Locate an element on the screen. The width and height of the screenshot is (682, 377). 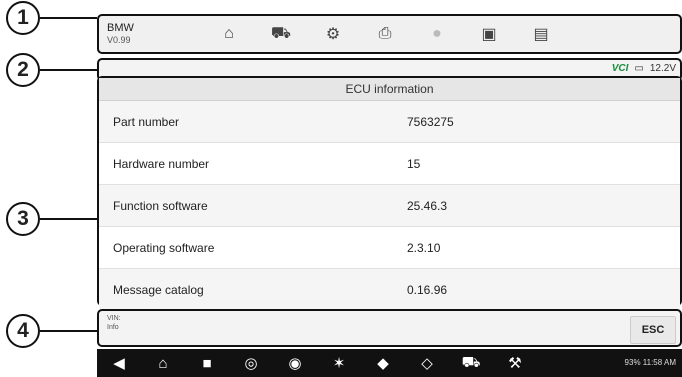
vci-icon: ◆ is located at coordinates (383, 363).